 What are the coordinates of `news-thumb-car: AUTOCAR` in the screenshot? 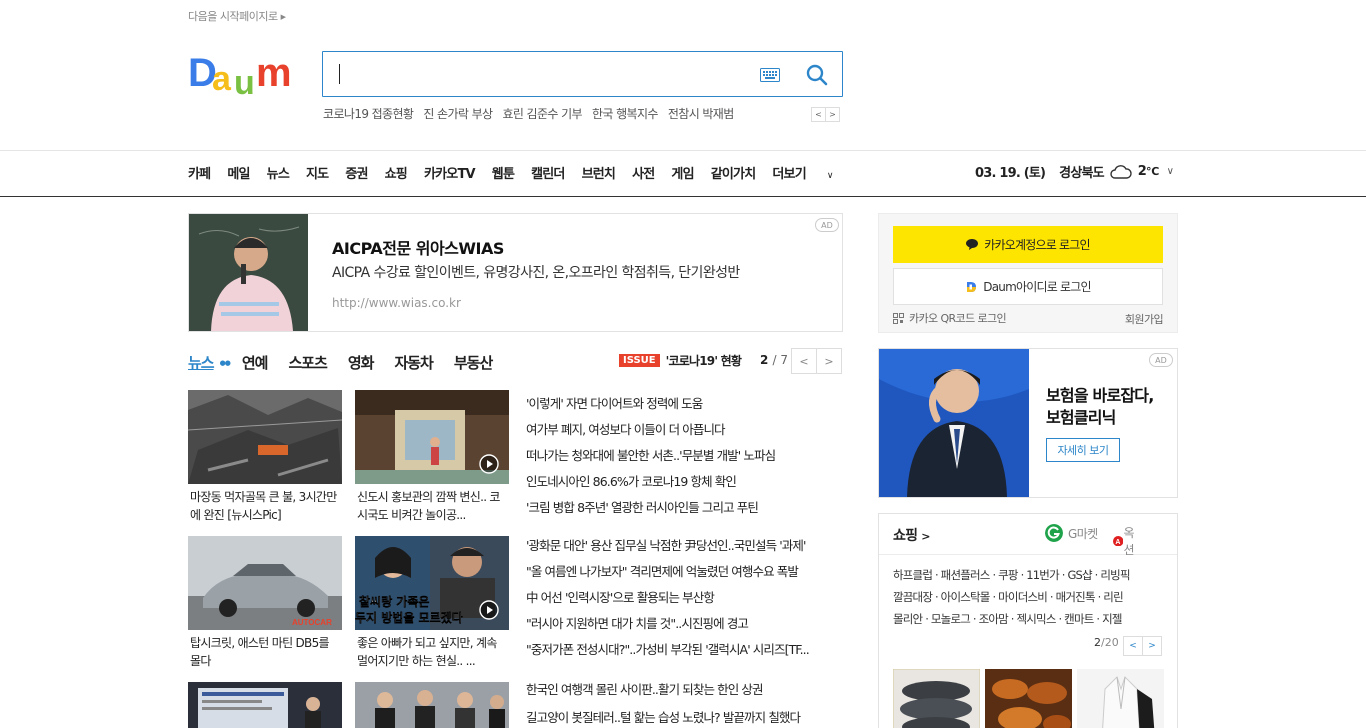 It's located at (265, 583).